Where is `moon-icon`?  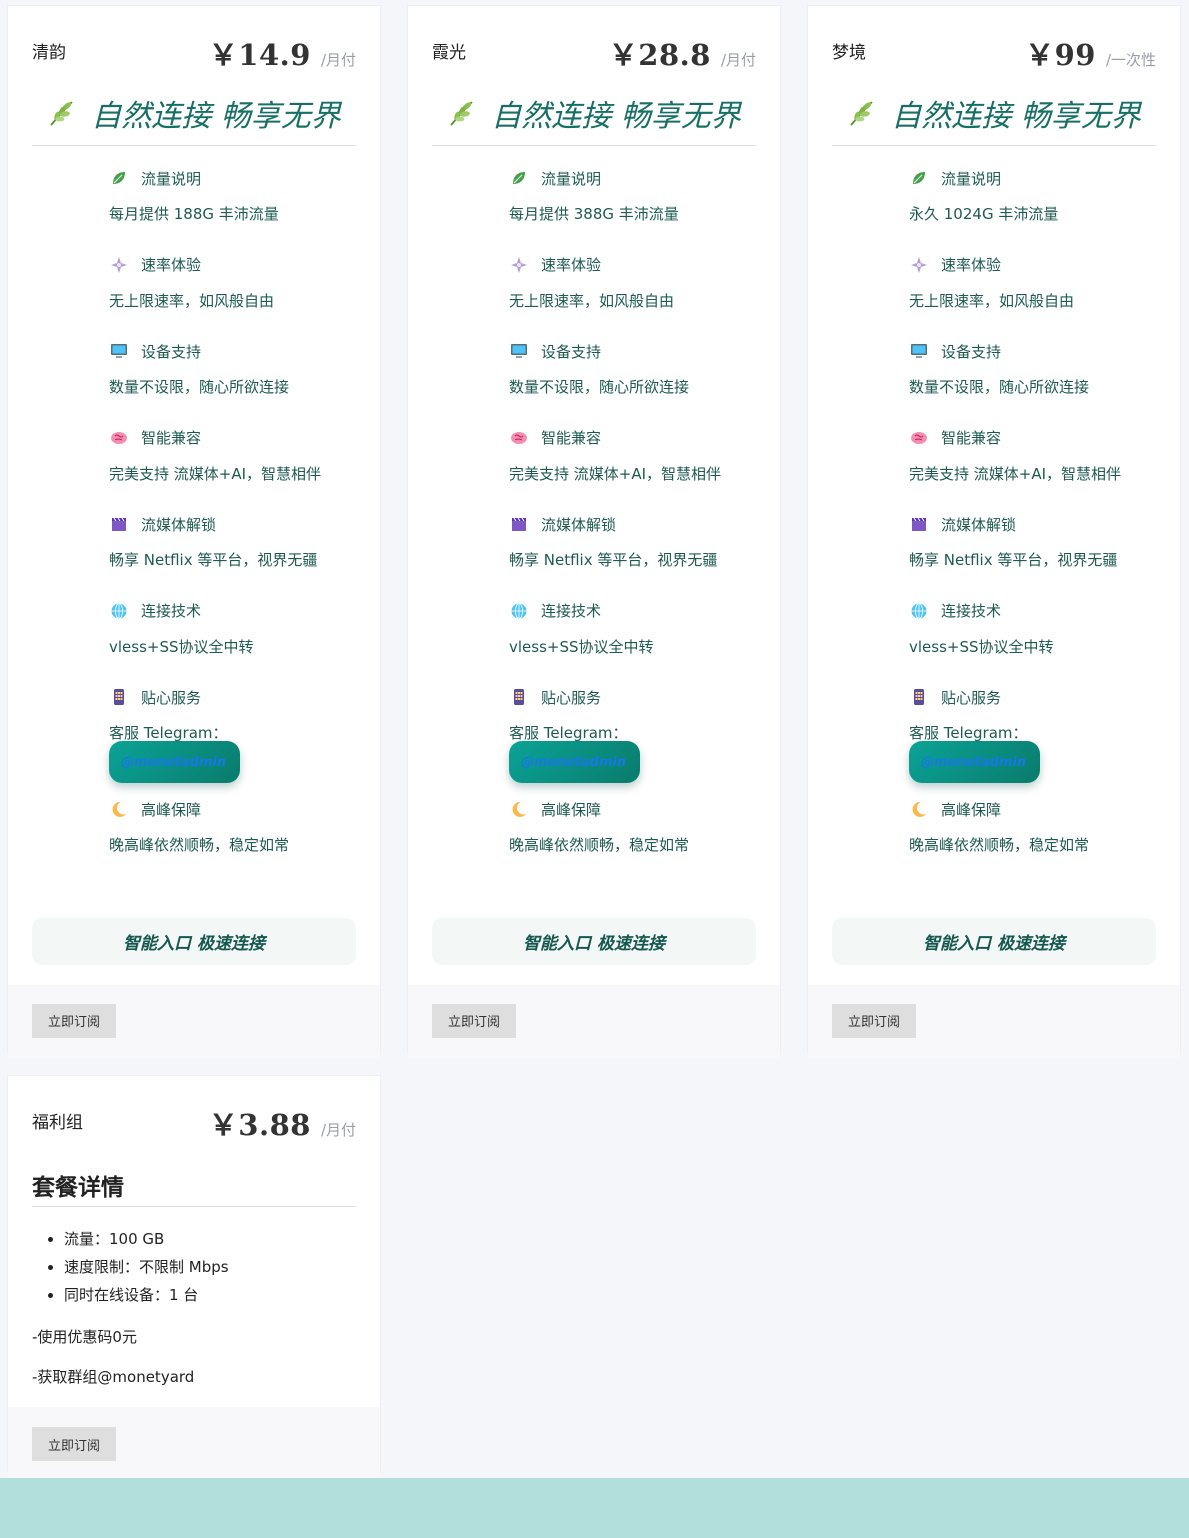
moon-icon is located at coordinates (918, 809).